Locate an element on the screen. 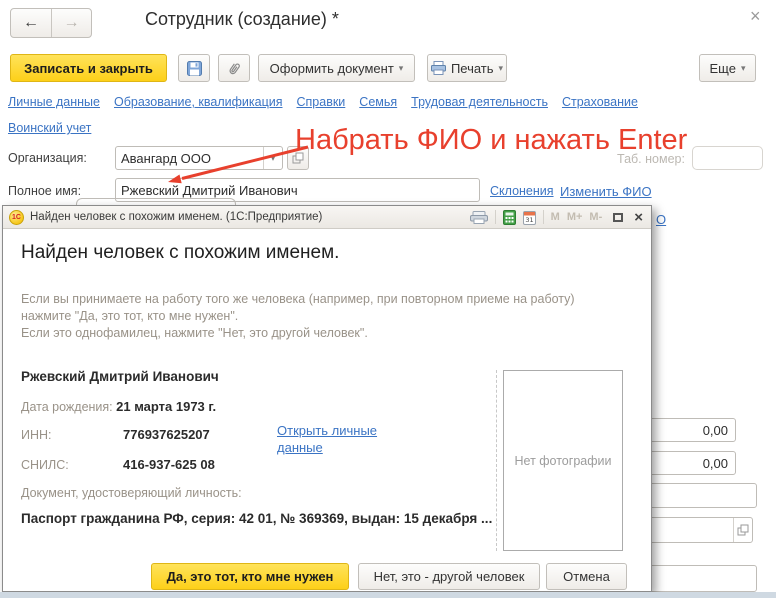  full-name-label: Полное имя: is located at coordinates (45, 191).